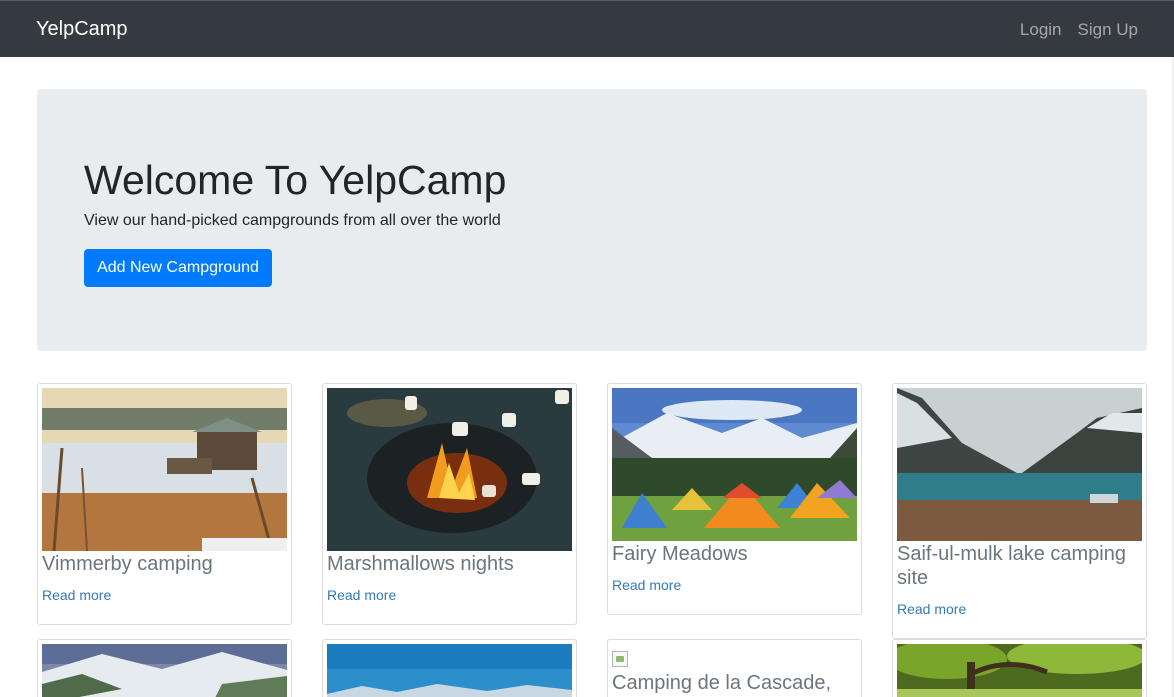 This screenshot has width=1174, height=697. What do you see at coordinates (587, 28) in the screenshot?
I see `navbar: YelpCamp Login Sign Up` at bounding box center [587, 28].